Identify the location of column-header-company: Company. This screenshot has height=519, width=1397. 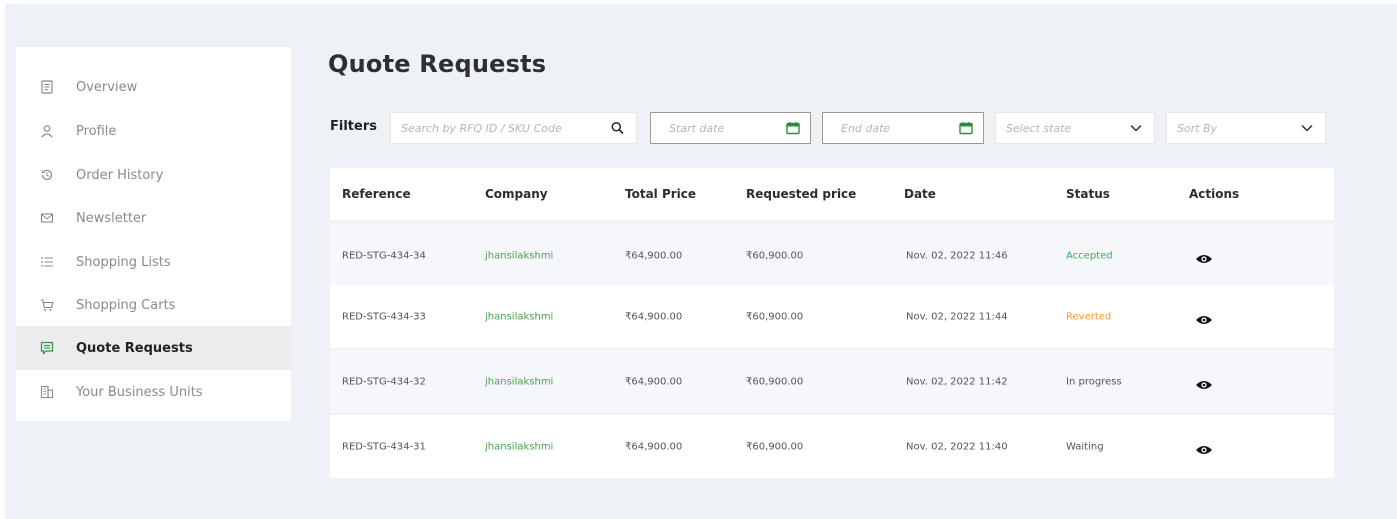
(516, 194).